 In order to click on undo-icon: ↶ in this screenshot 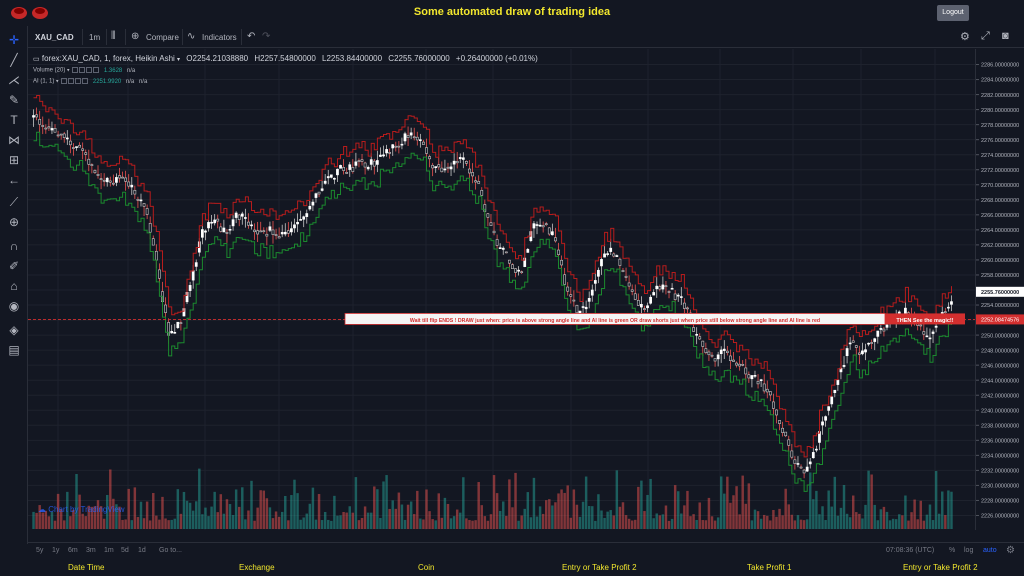, I will do `click(251, 36)`.